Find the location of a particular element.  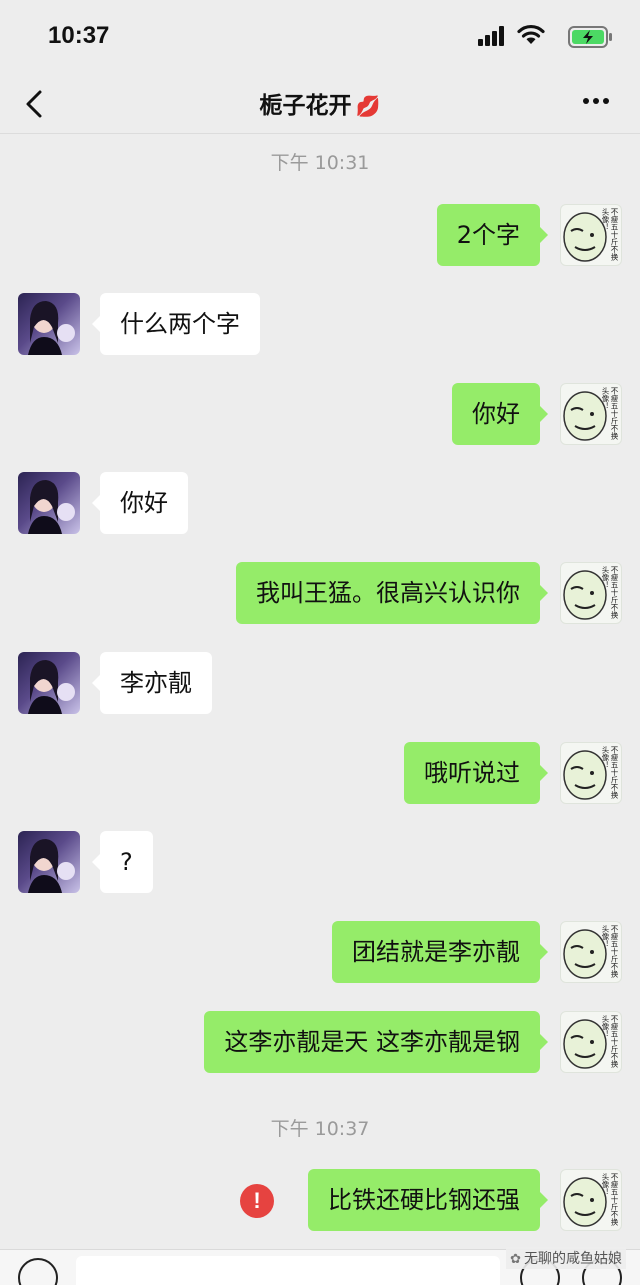

message-bubble-received: ? is located at coordinates (122, 862).